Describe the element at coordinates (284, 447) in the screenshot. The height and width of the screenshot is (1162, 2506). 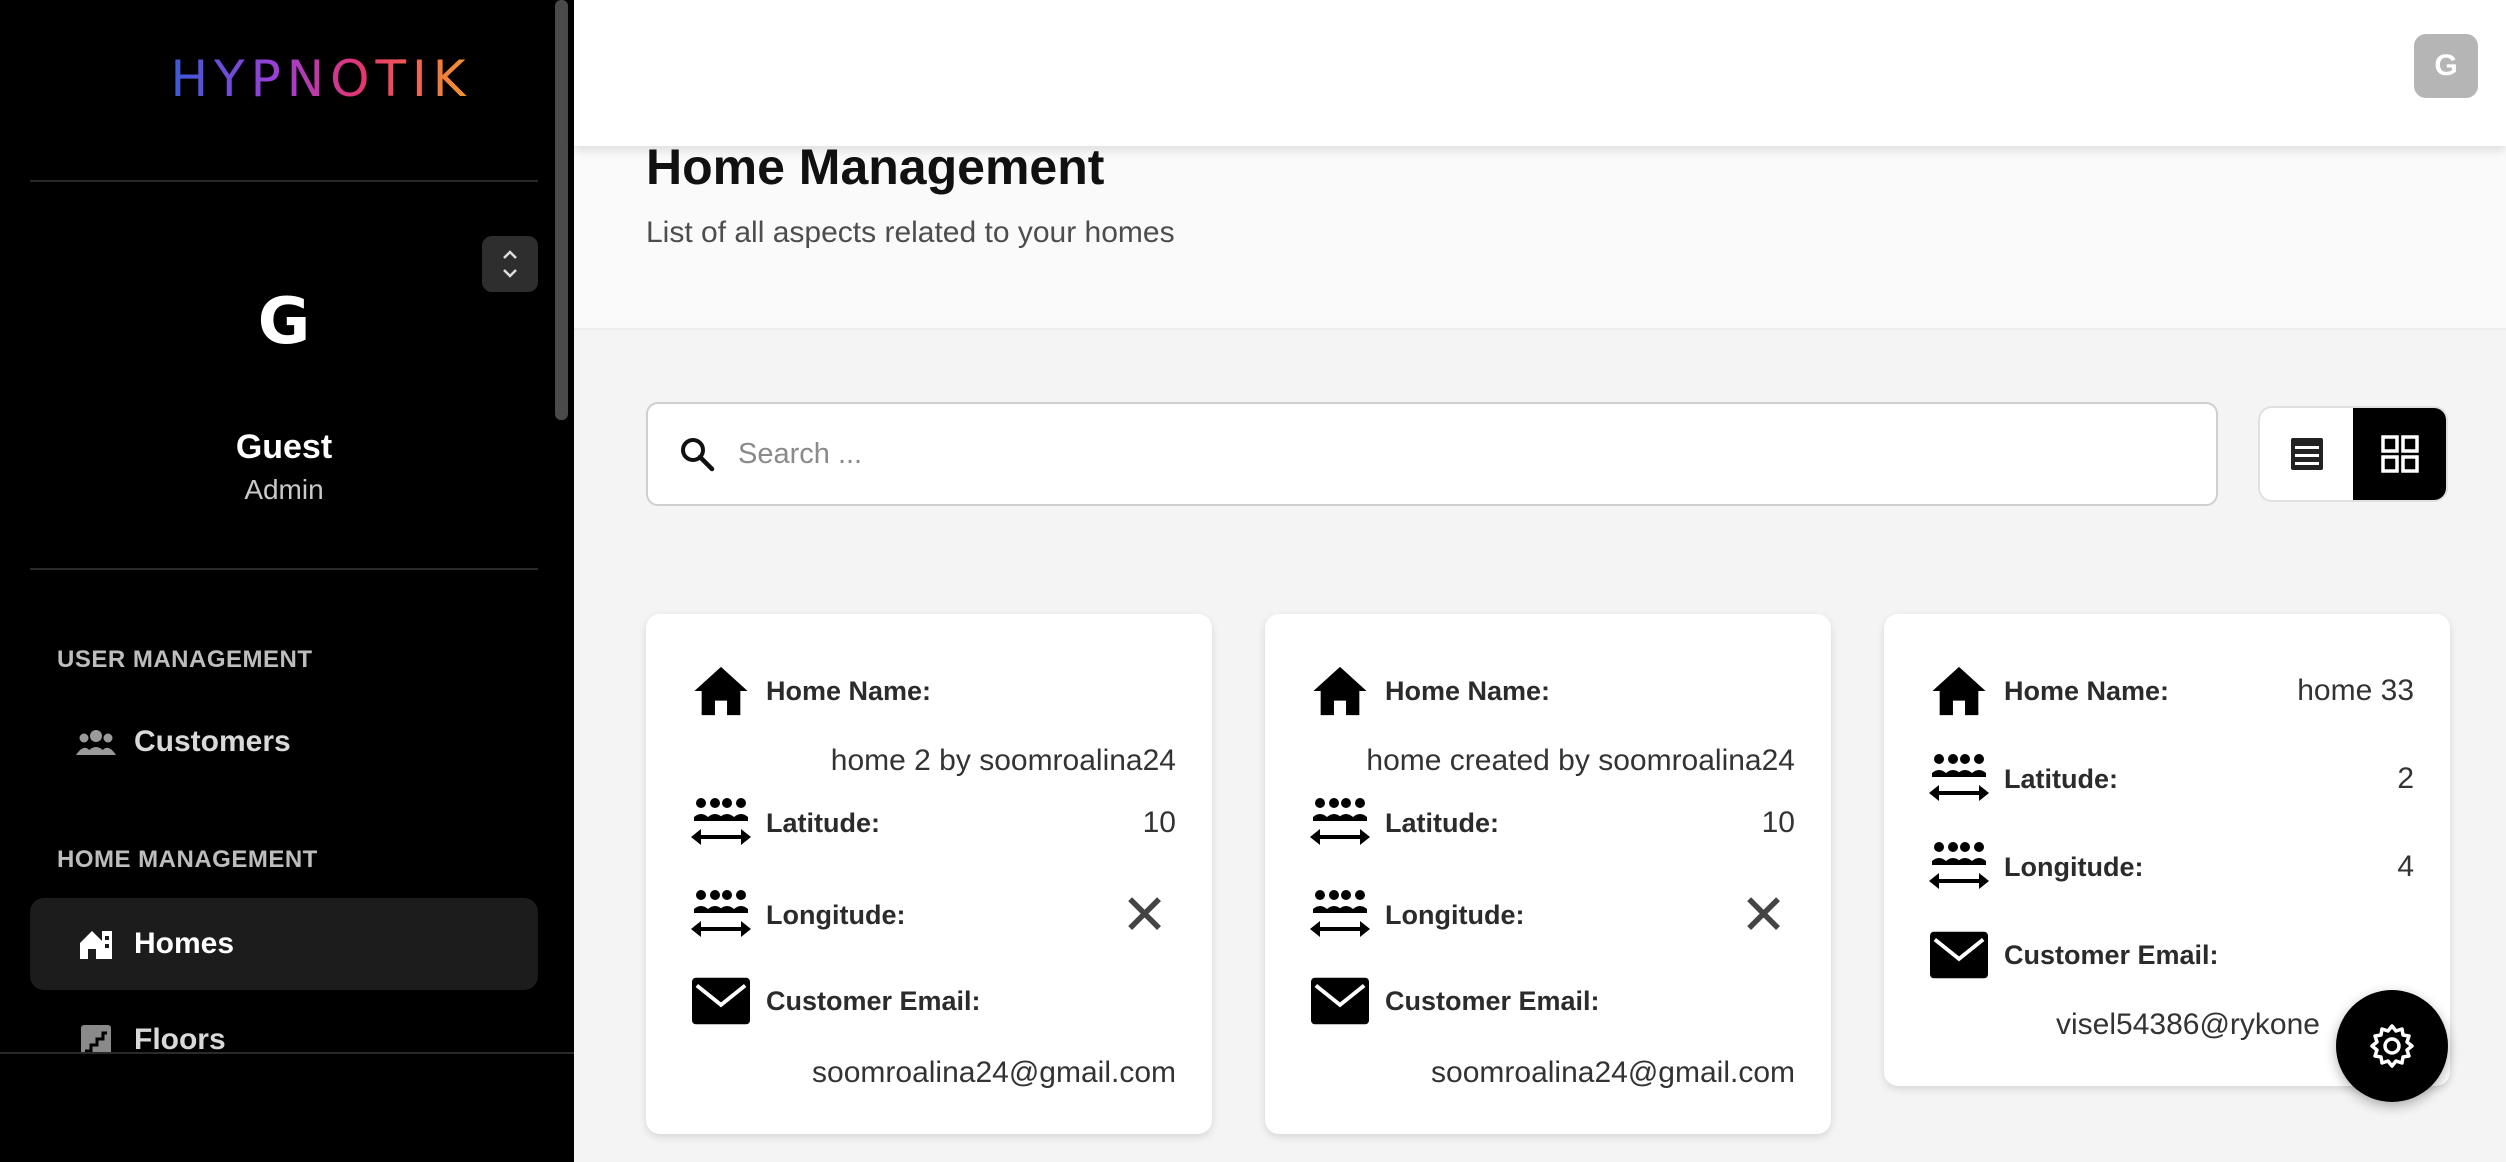
I see `user-name: Guest` at that location.